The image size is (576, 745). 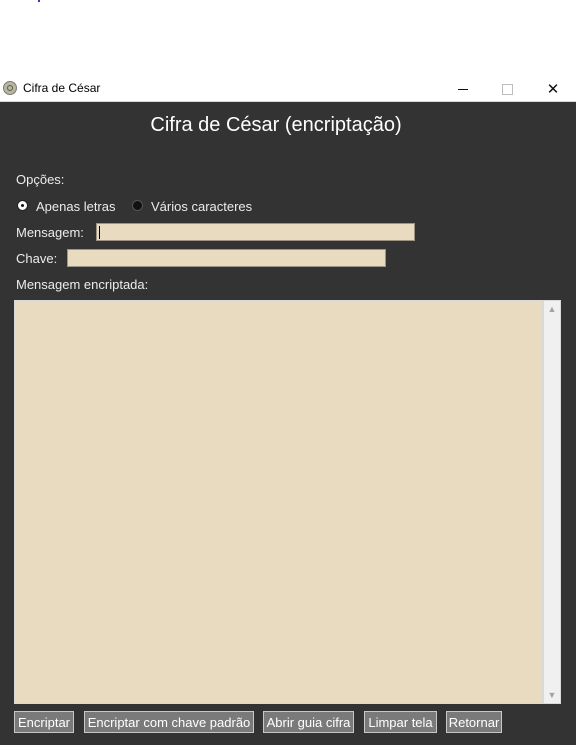 What do you see at coordinates (169, 722) in the screenshot?
I see `encrypt-default-key-button: Encriptar com chave padrão` at bounding box center [169, 722].